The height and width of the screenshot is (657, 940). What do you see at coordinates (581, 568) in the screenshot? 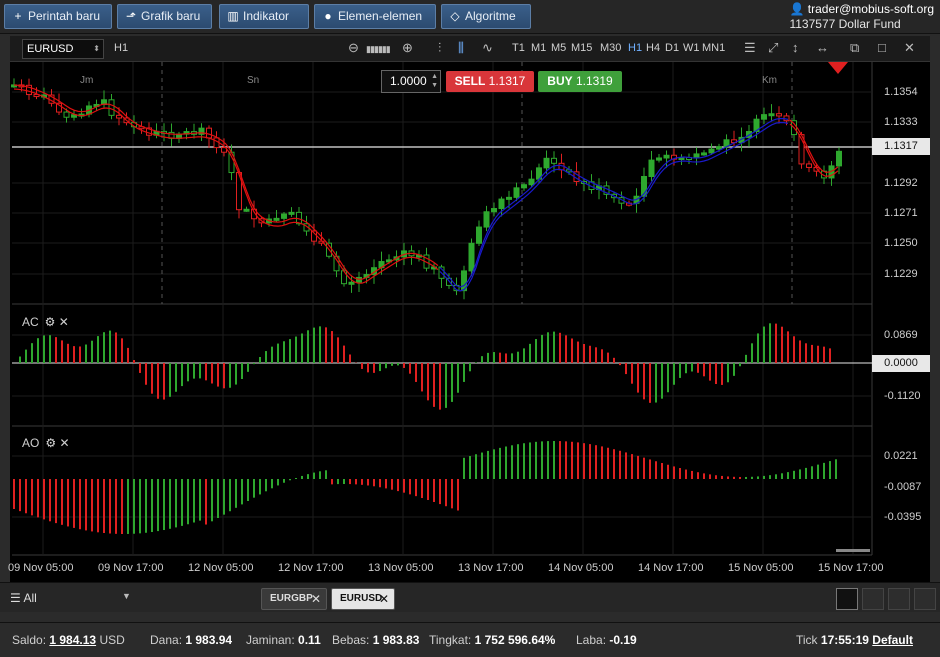
I see `time-axis-label: 14 Nov 05:00` at bounding box center [581, 568].